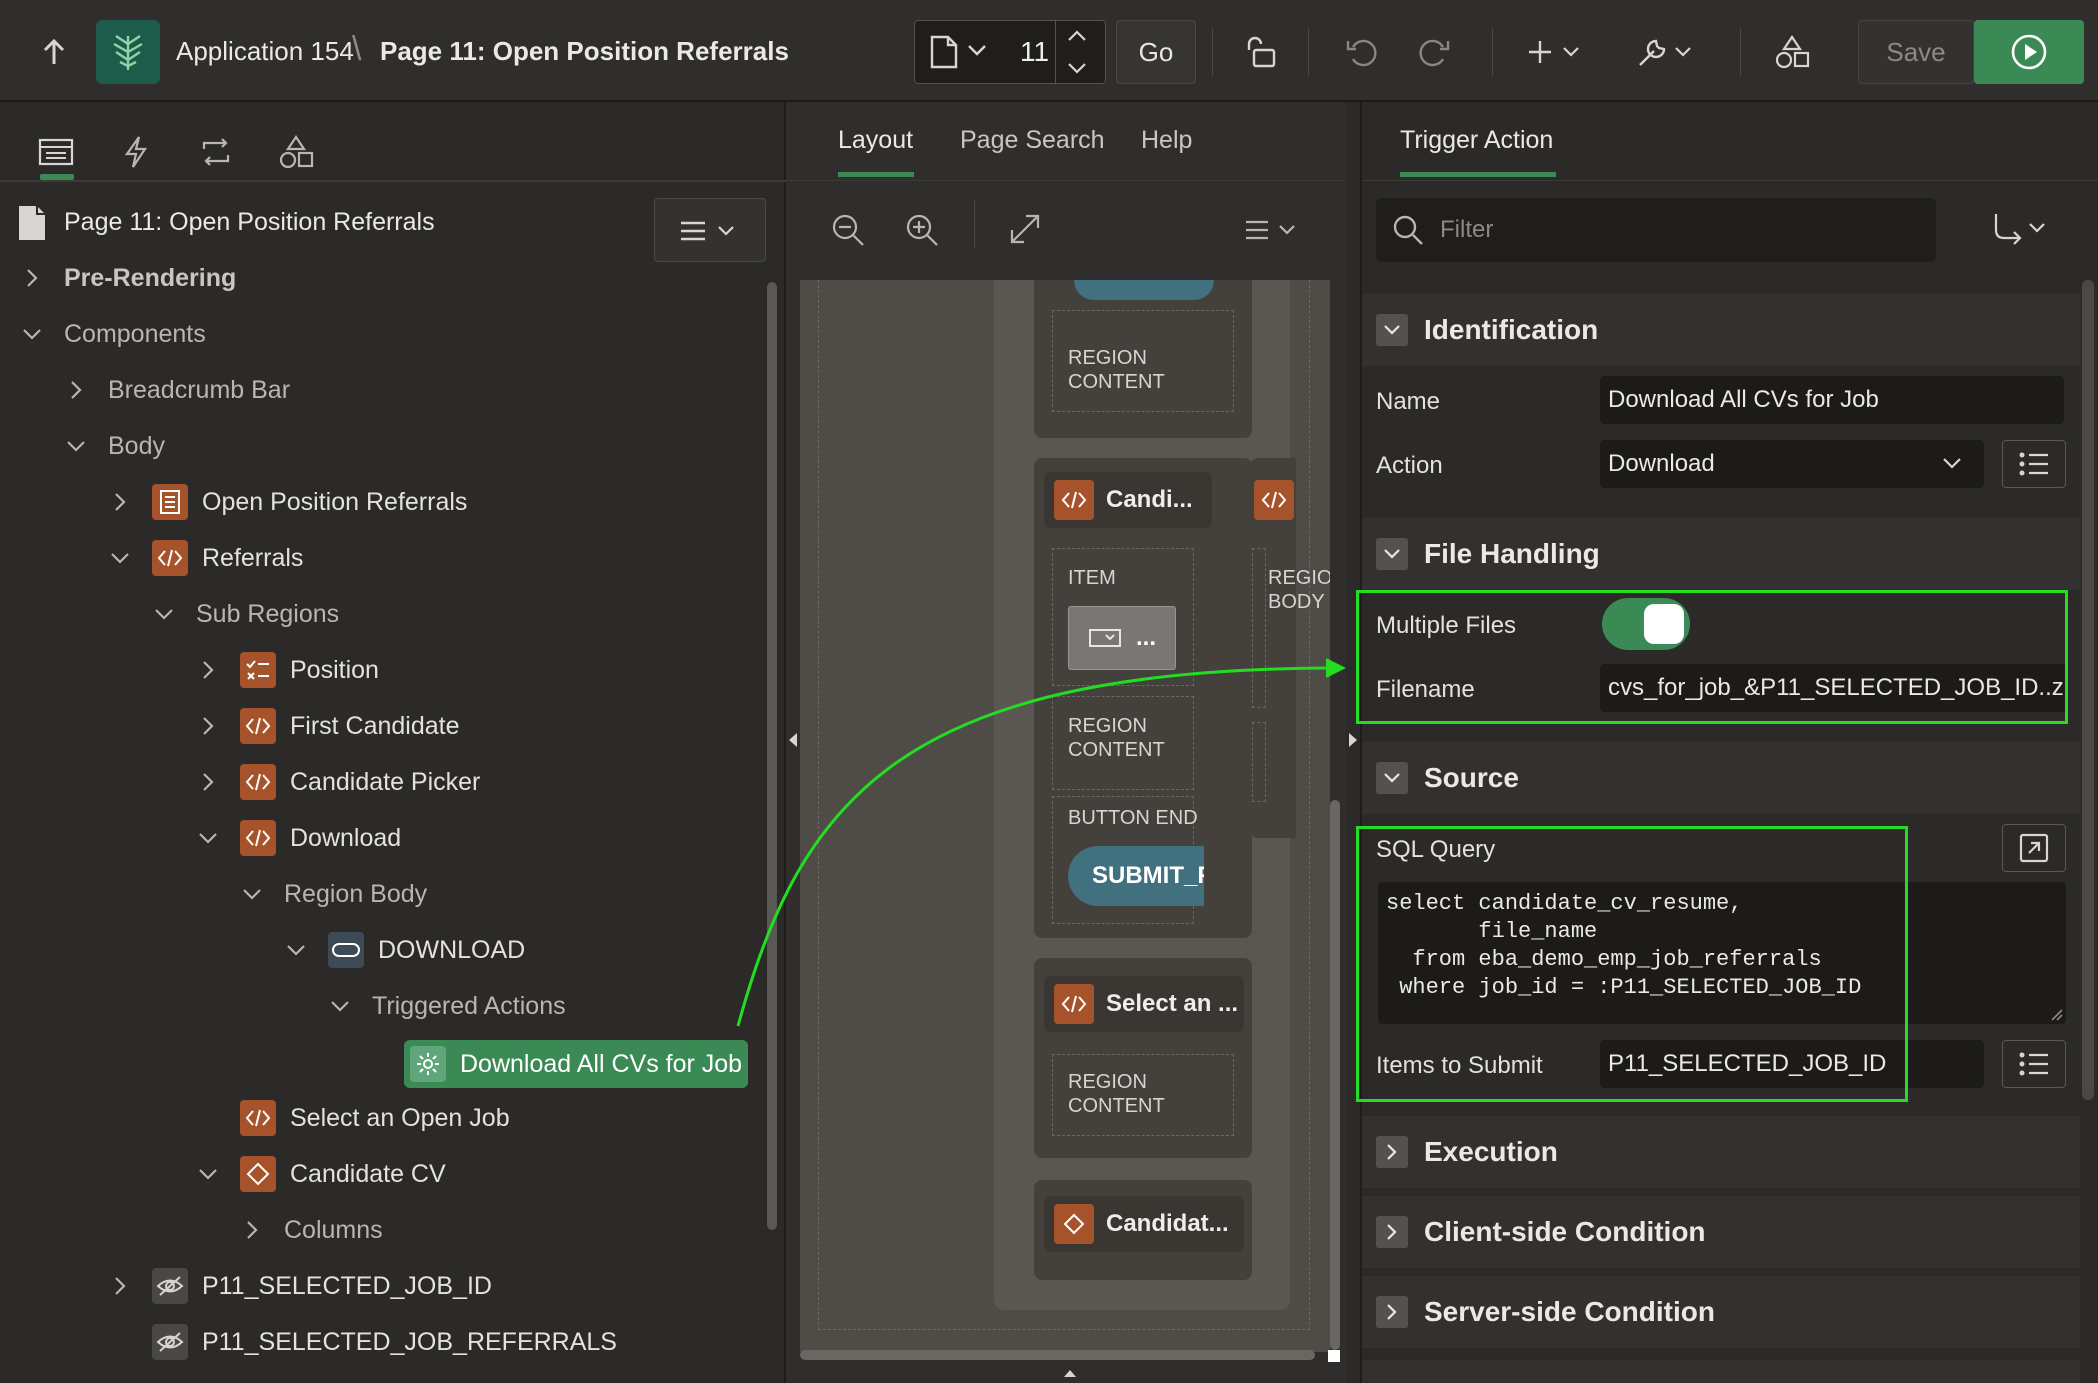 The height and width of the screenshot is (1383, 2098). I want to click on scroll-up-icon, so click(1070, 1373).